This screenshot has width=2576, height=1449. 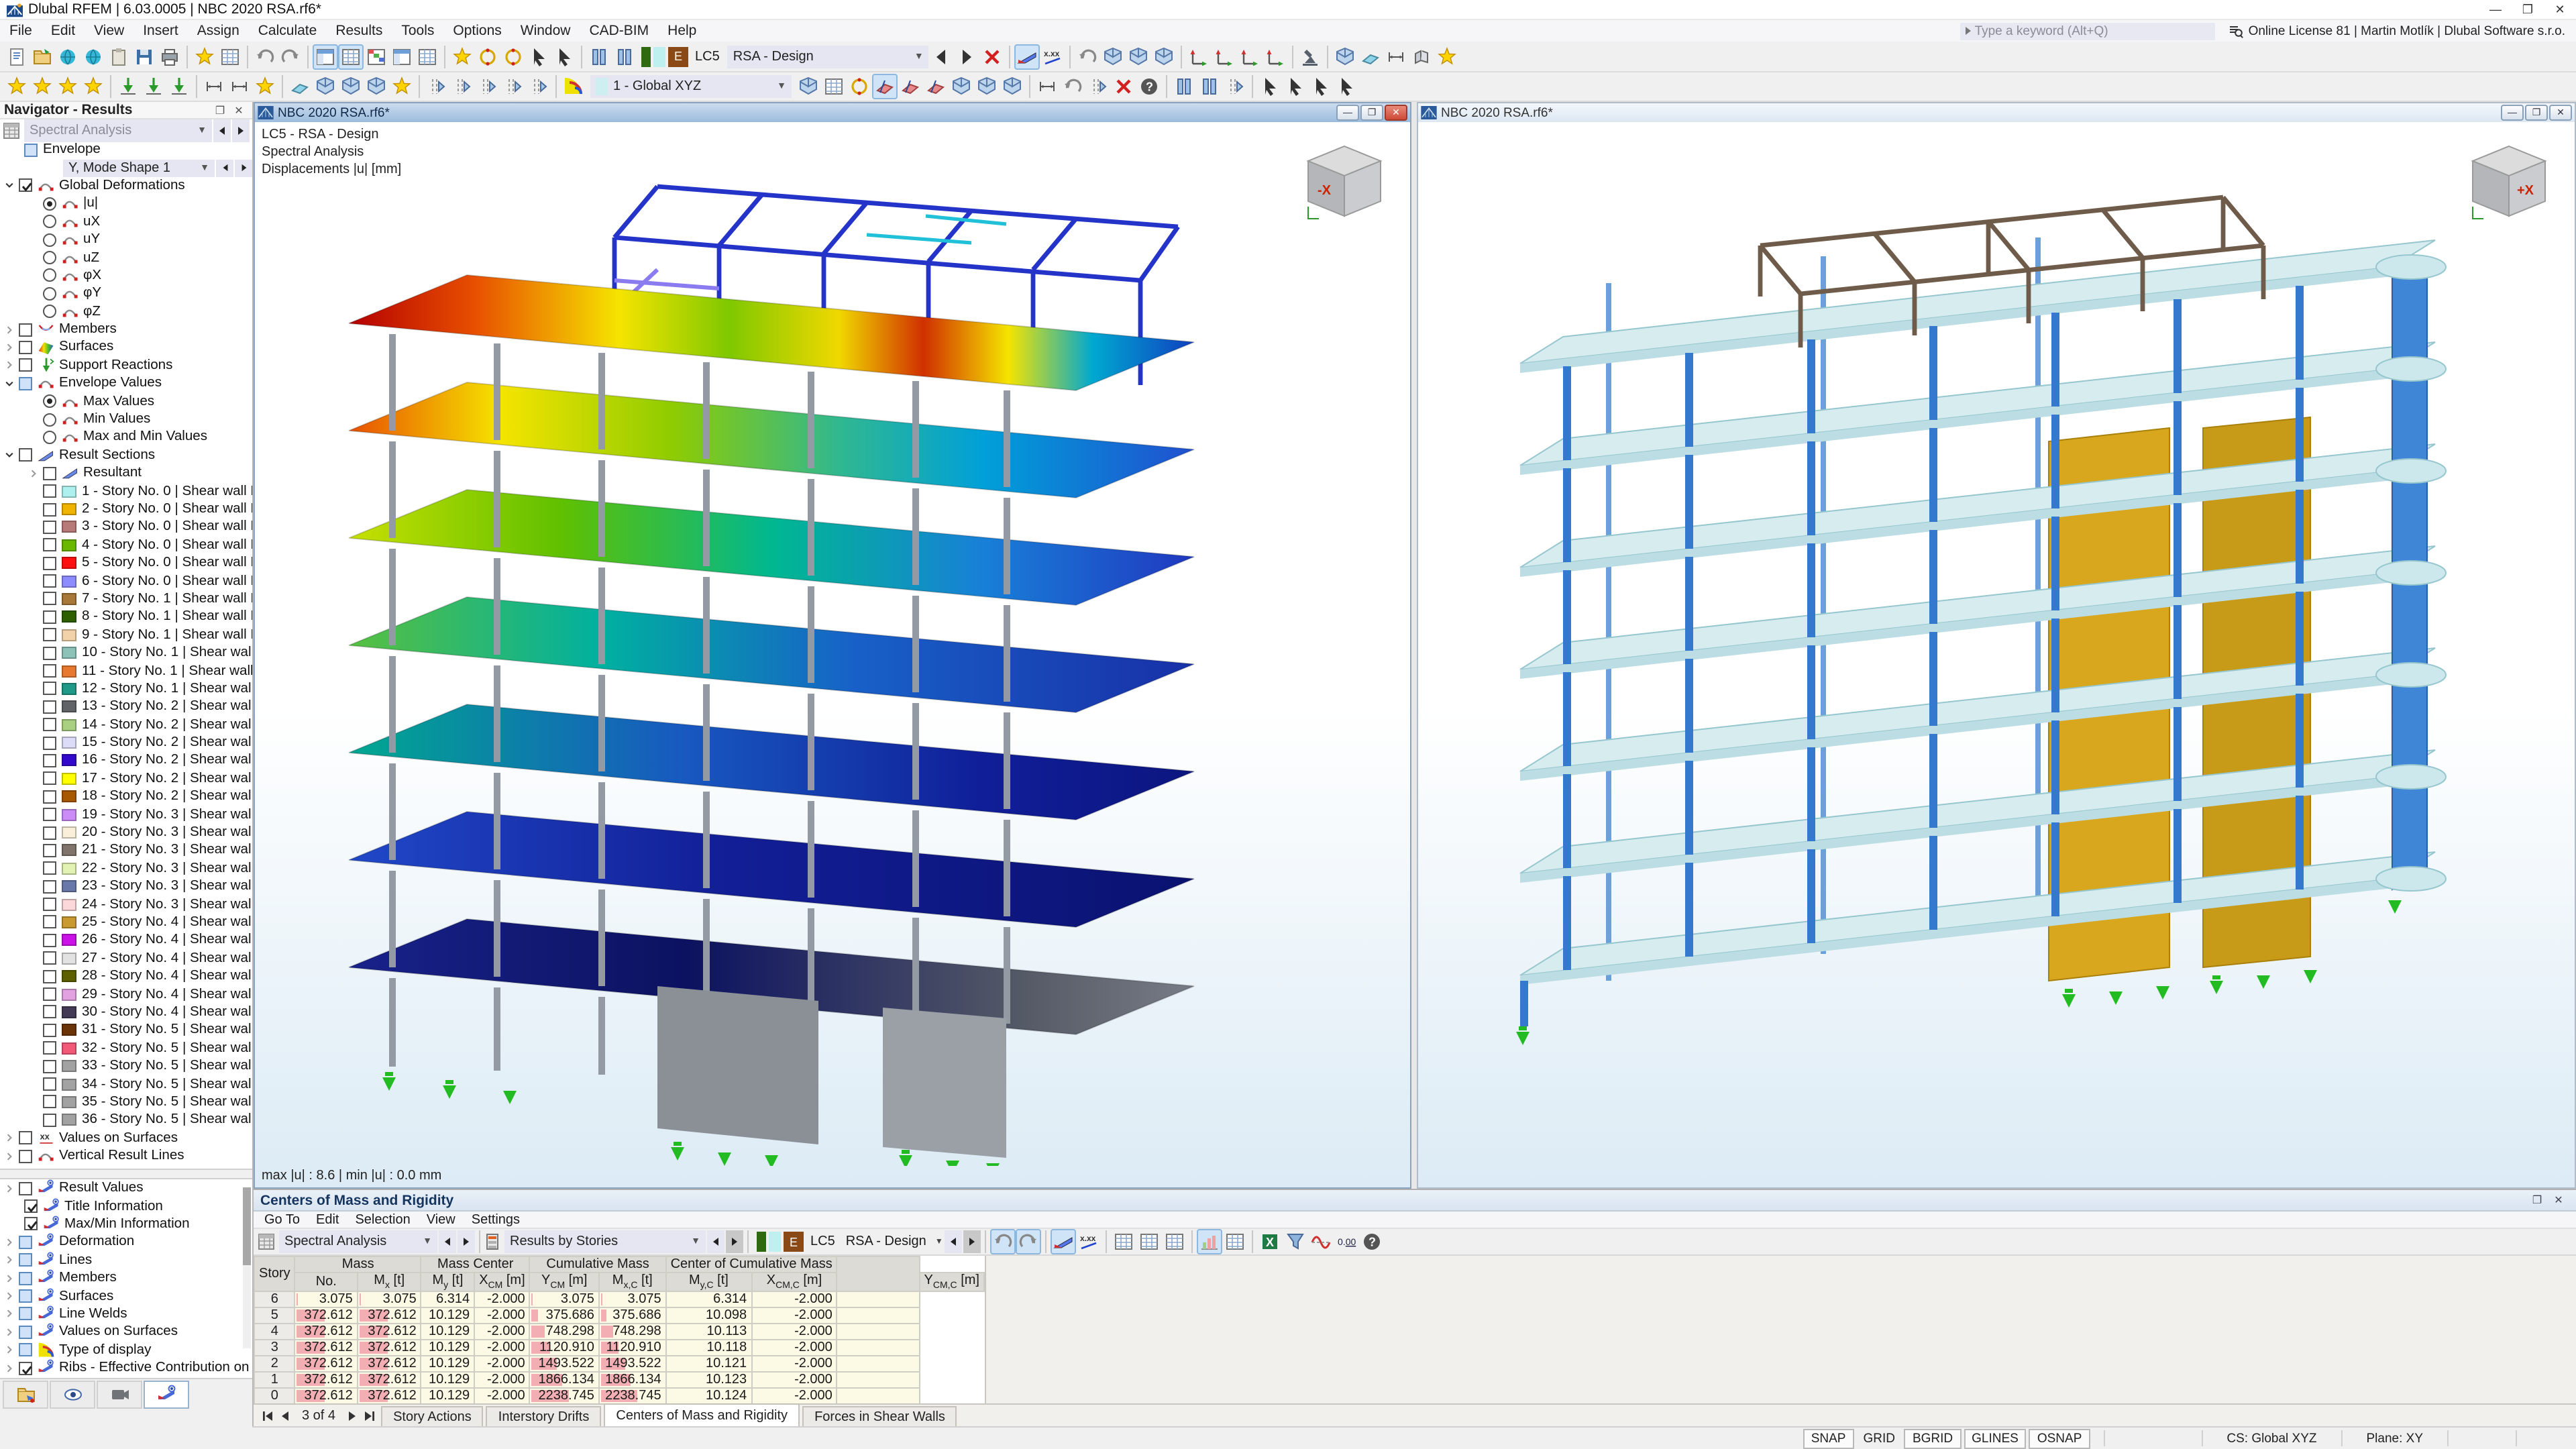 I want to click on table-tab-interstory-drifts: Interstory Drifts, so click(x=544, y=1416).